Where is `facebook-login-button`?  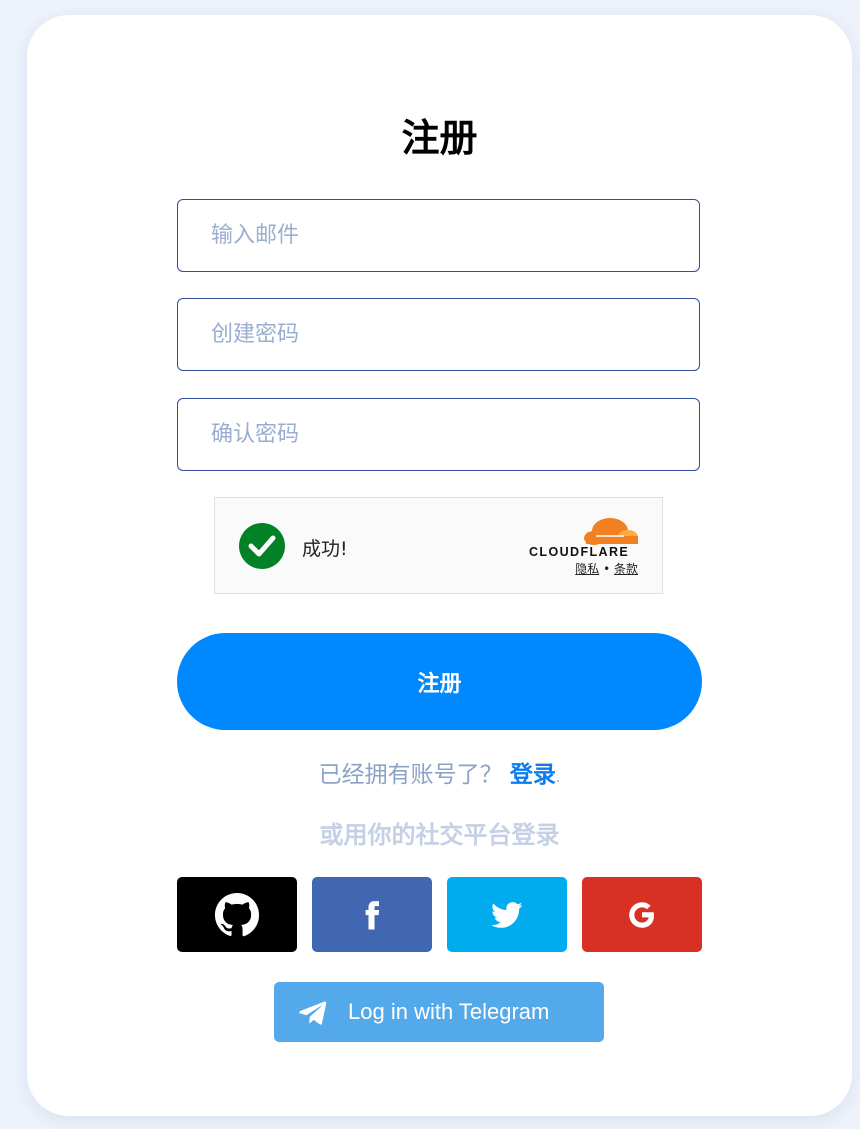 facebook-login-button is located at coordinates (372, 914).